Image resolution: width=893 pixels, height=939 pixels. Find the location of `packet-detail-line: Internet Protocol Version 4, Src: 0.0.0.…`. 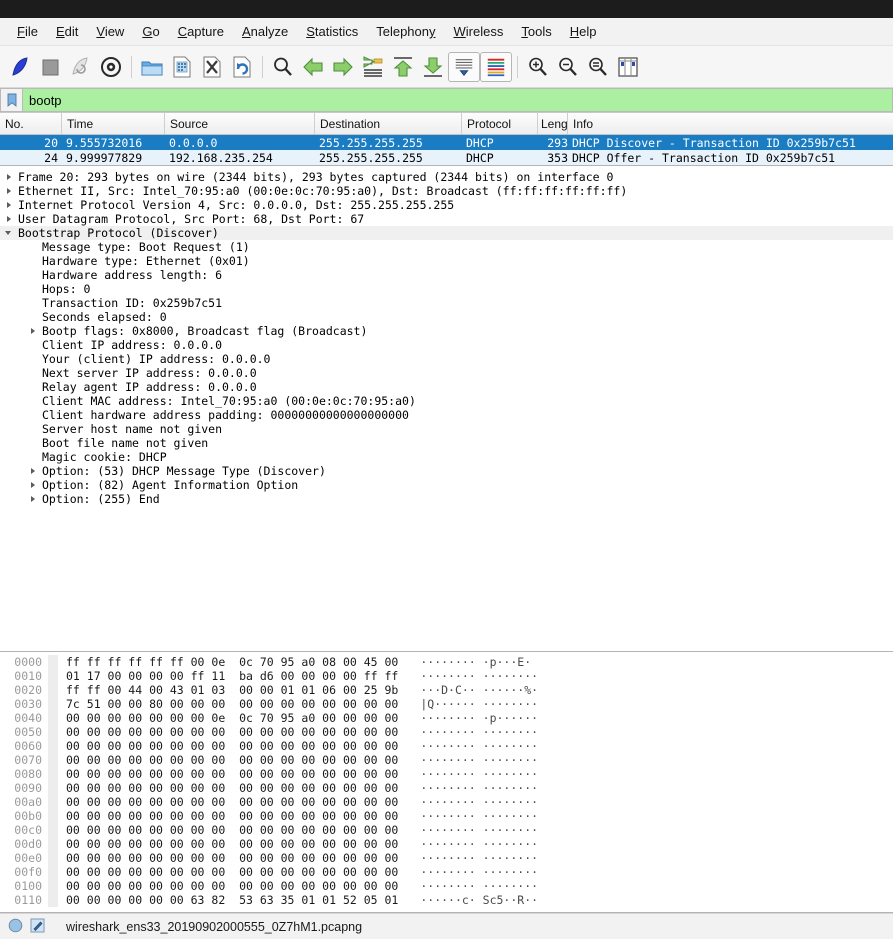

packet-detail-line: Internet Protocol Version 4, Src: 0.0.0.… is located at coordinates (446, 205).